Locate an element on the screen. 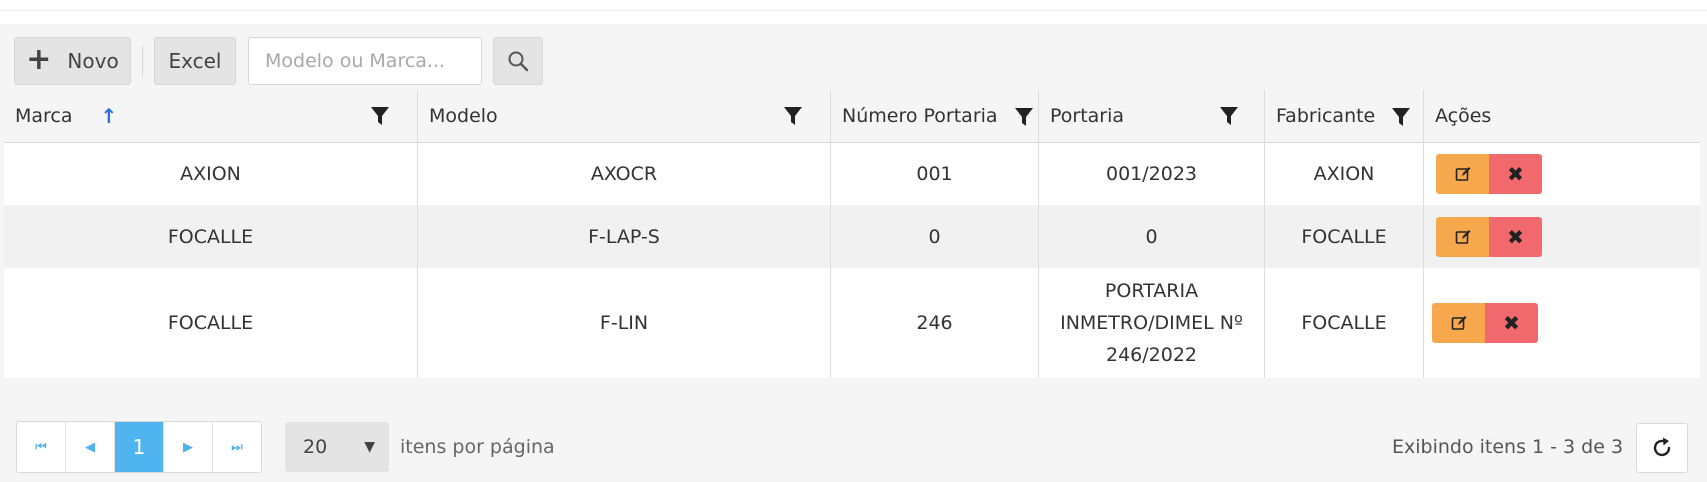 This screenshot has height=482, width=1707. toolbar: + Novo Excel is located at coordinates (278, 61).